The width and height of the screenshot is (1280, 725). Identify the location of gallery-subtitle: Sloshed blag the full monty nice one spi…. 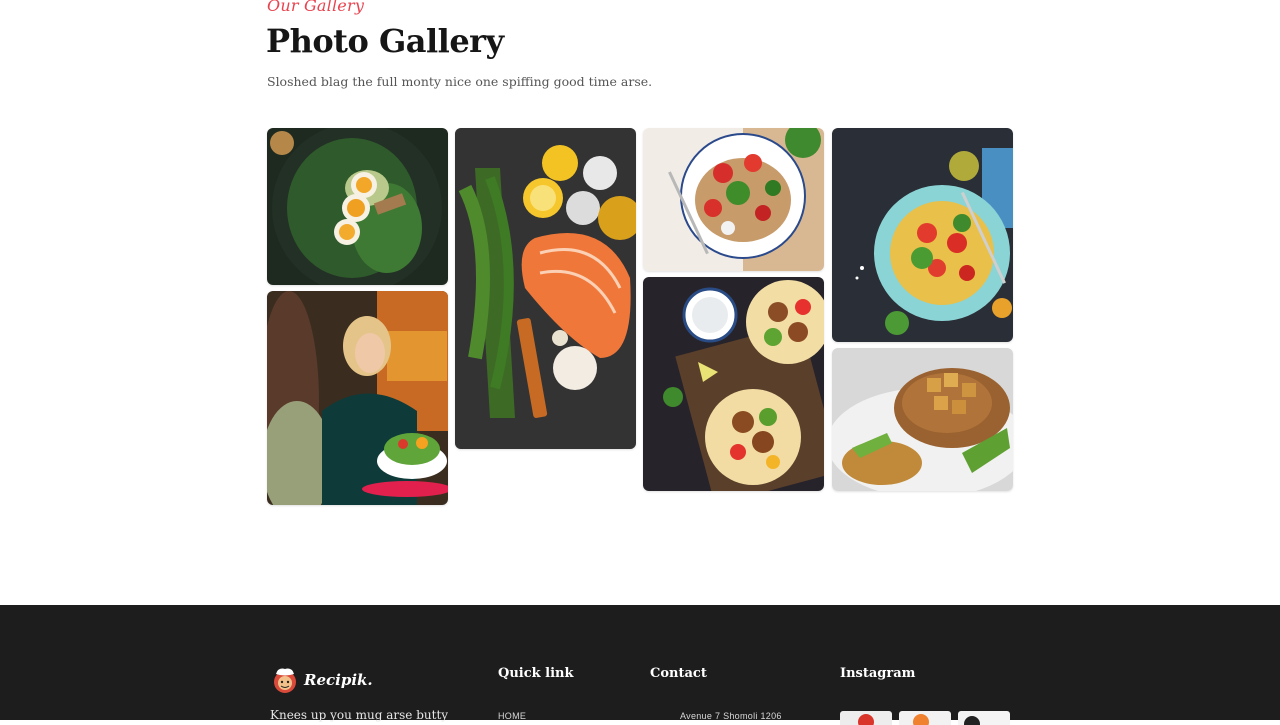
(460, 81).